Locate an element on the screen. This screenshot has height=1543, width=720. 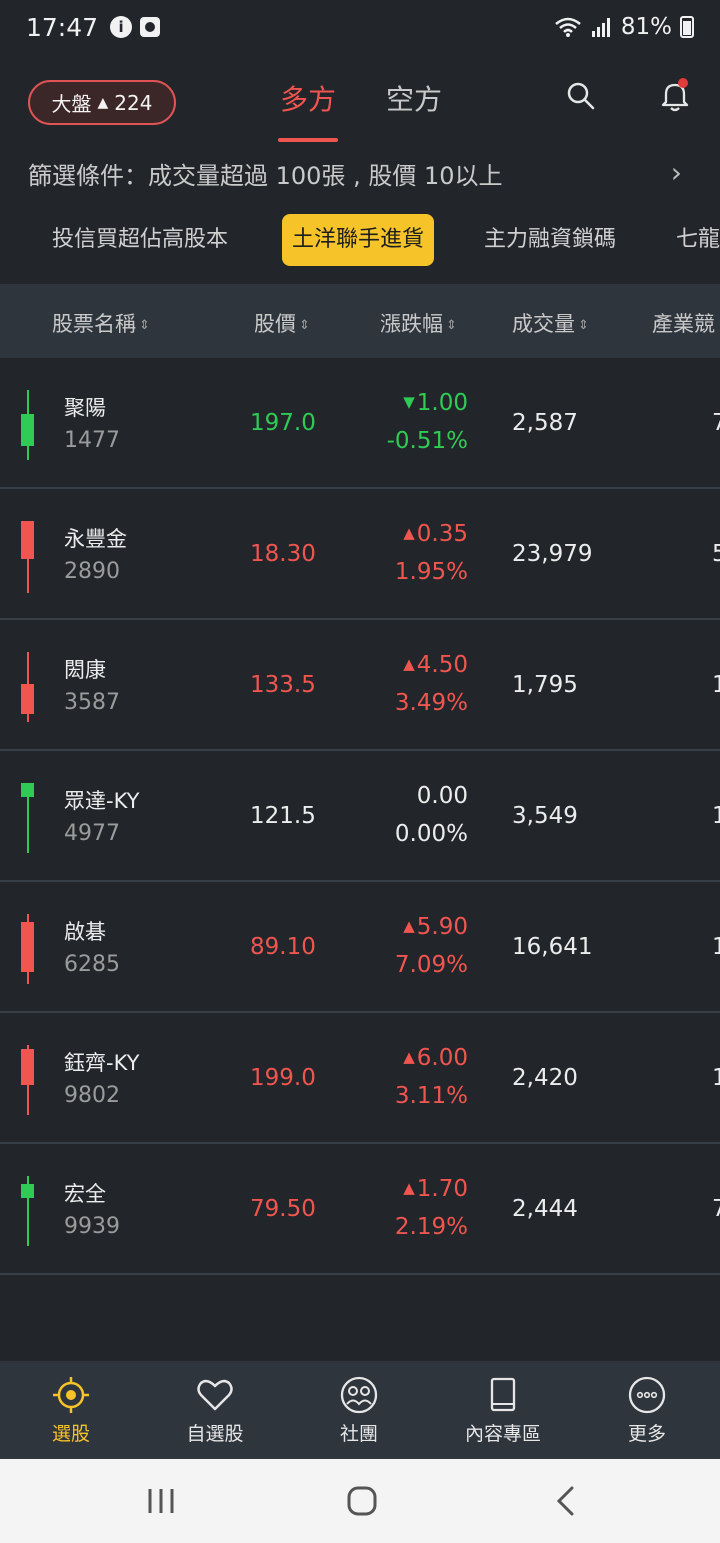
filter-conditions: 篩選條件：成交量超過 100張 , 股價 10以上 › is located at coordinates (360, 173).